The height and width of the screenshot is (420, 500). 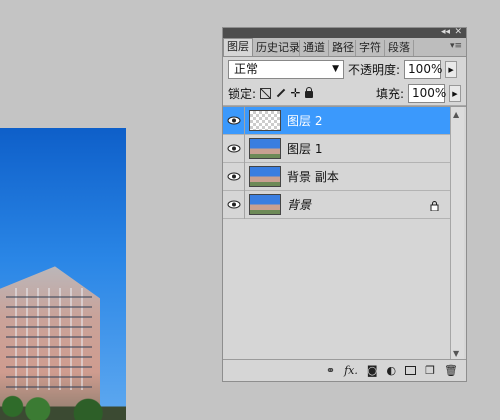 What do you see at coordinates (344, 32) in the screenshot?
I see `panel-titlebar: ◂◂ ✕` at bounding box center [344, 32].